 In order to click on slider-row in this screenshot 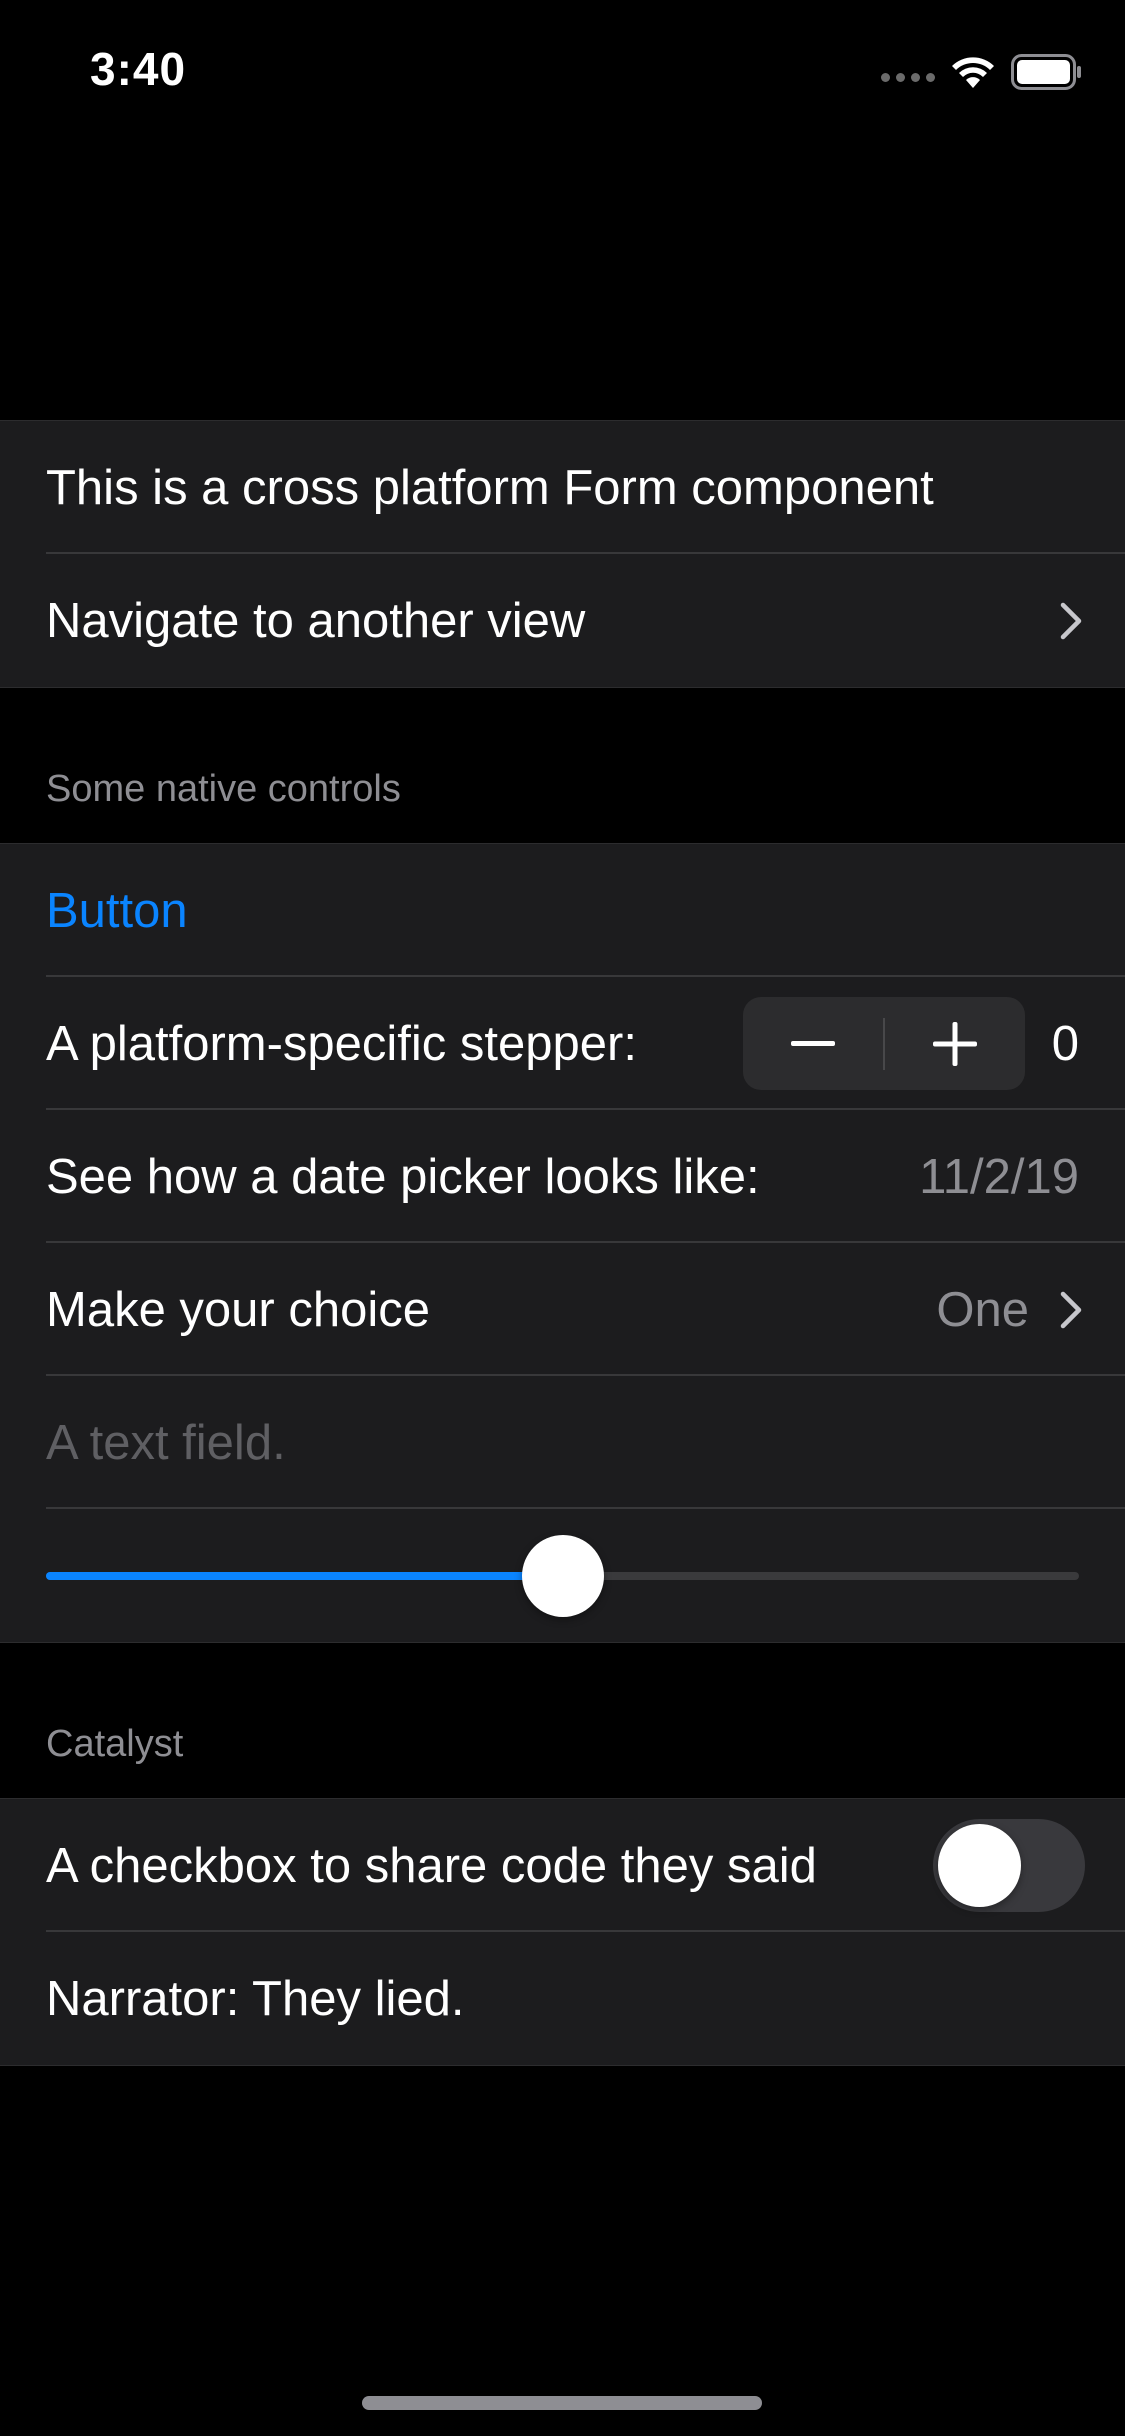, I will do `click(562, 1575)`.